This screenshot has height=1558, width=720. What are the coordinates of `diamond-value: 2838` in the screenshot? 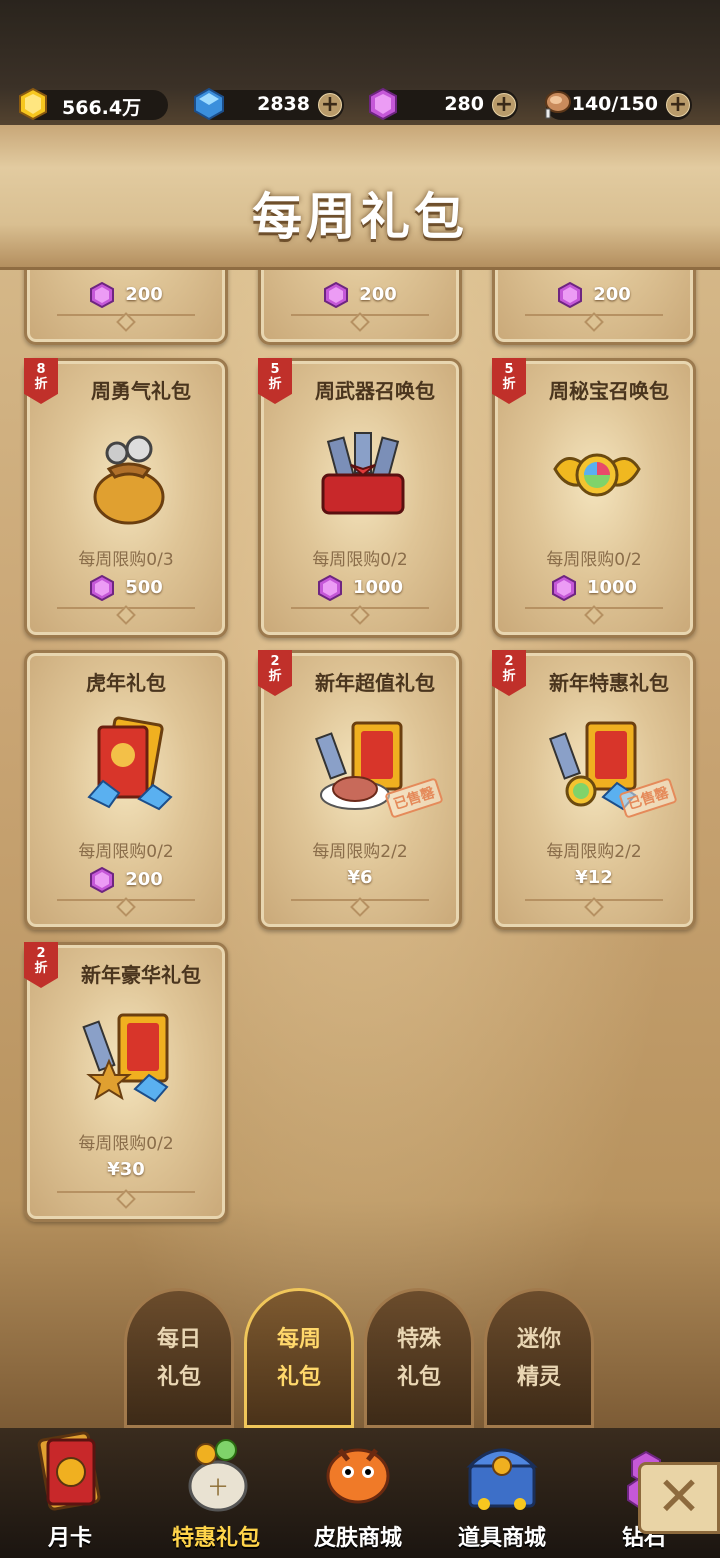 It's located at (283, 104).